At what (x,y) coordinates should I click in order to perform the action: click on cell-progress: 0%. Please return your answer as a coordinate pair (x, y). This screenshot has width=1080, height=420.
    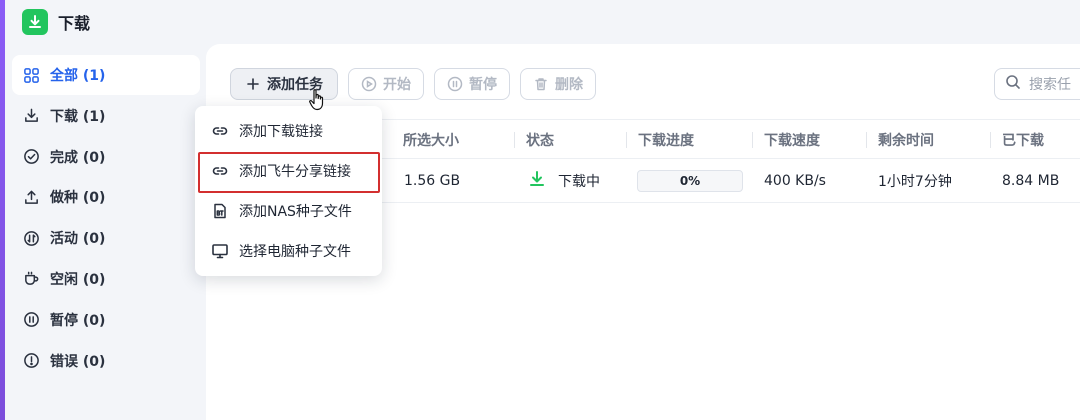
    Looking at the image, I should click on (690, 181).